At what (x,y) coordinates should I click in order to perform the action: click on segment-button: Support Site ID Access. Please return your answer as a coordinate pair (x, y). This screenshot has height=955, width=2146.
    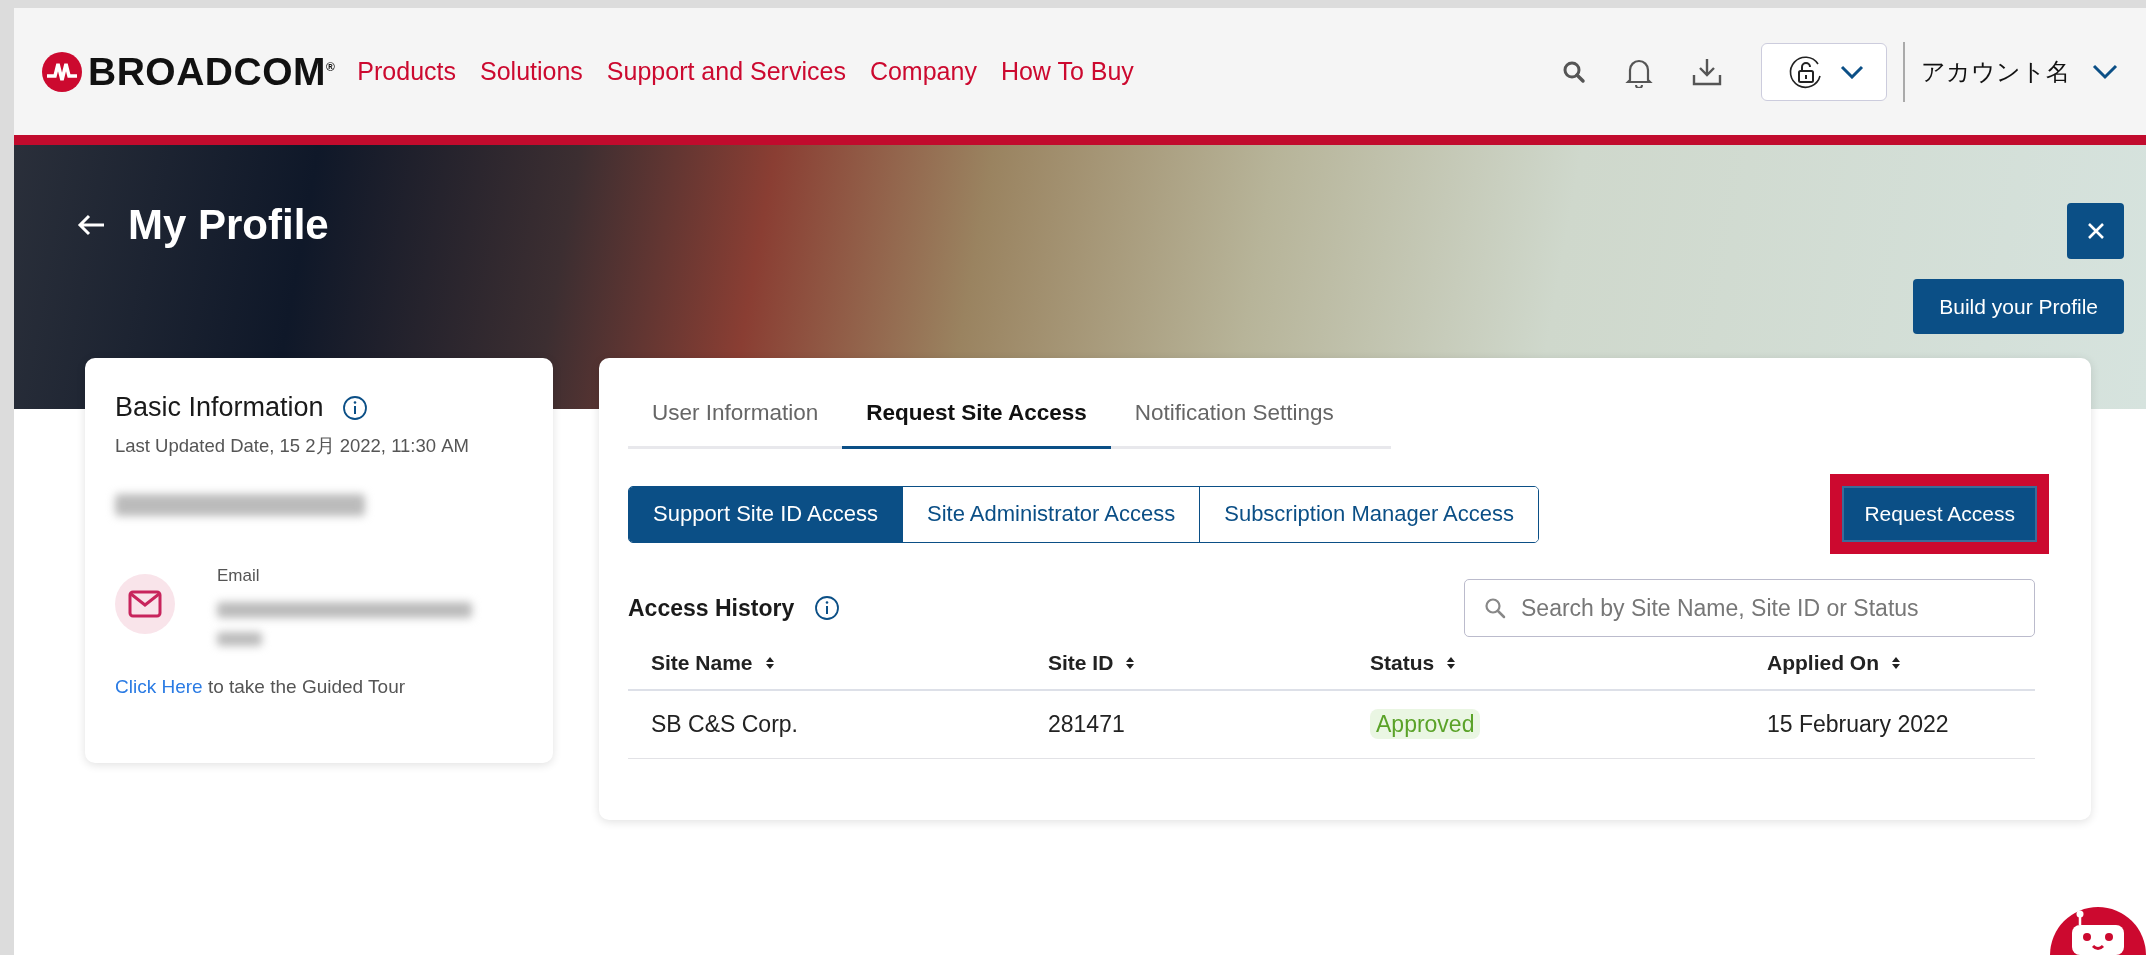
    Looking at the image, I should click on (765, 514).